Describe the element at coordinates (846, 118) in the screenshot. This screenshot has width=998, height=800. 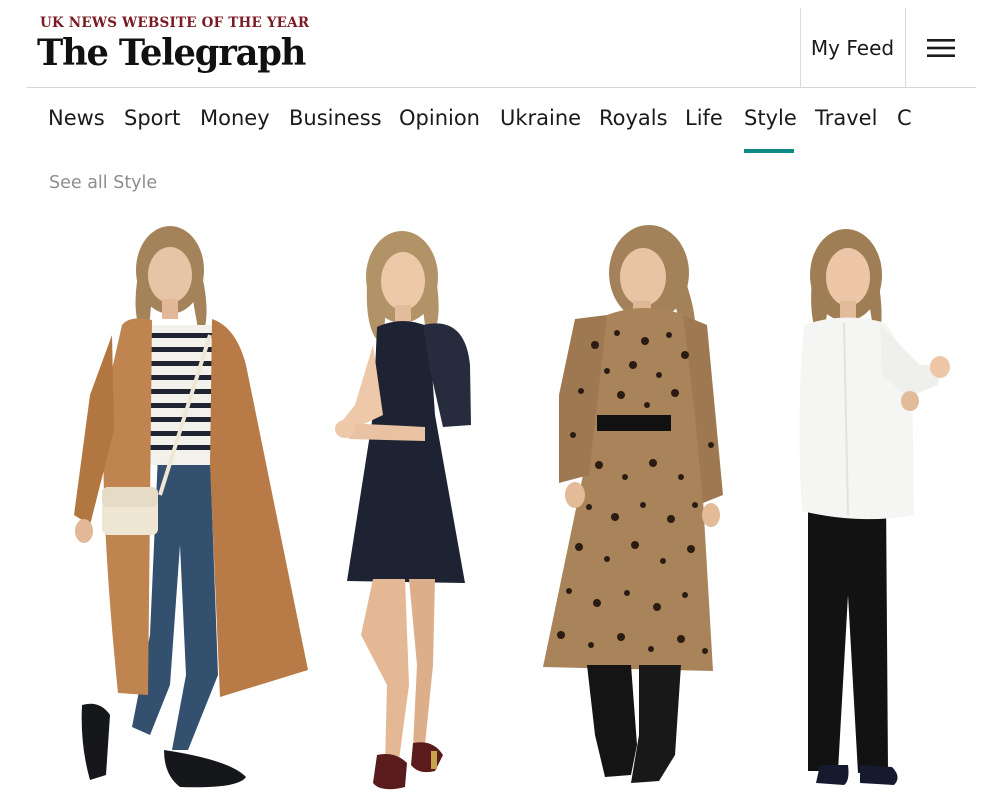
I see `nav-item-travel: Travel` at that location.